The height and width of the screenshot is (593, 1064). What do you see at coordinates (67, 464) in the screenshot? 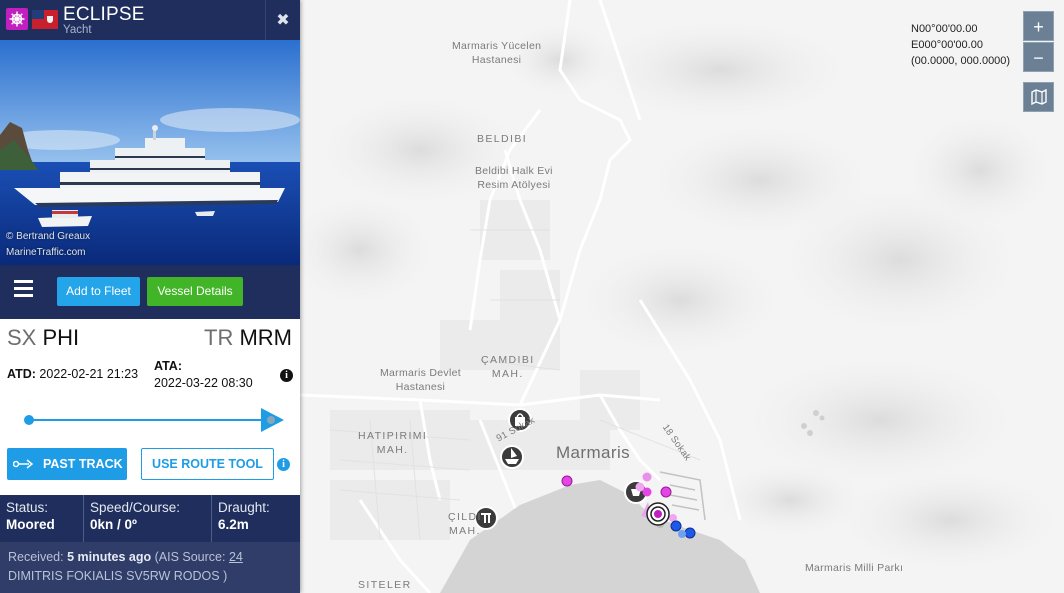
I see `past-track-button: PAST TRACK` at bounding box center [67, 464].